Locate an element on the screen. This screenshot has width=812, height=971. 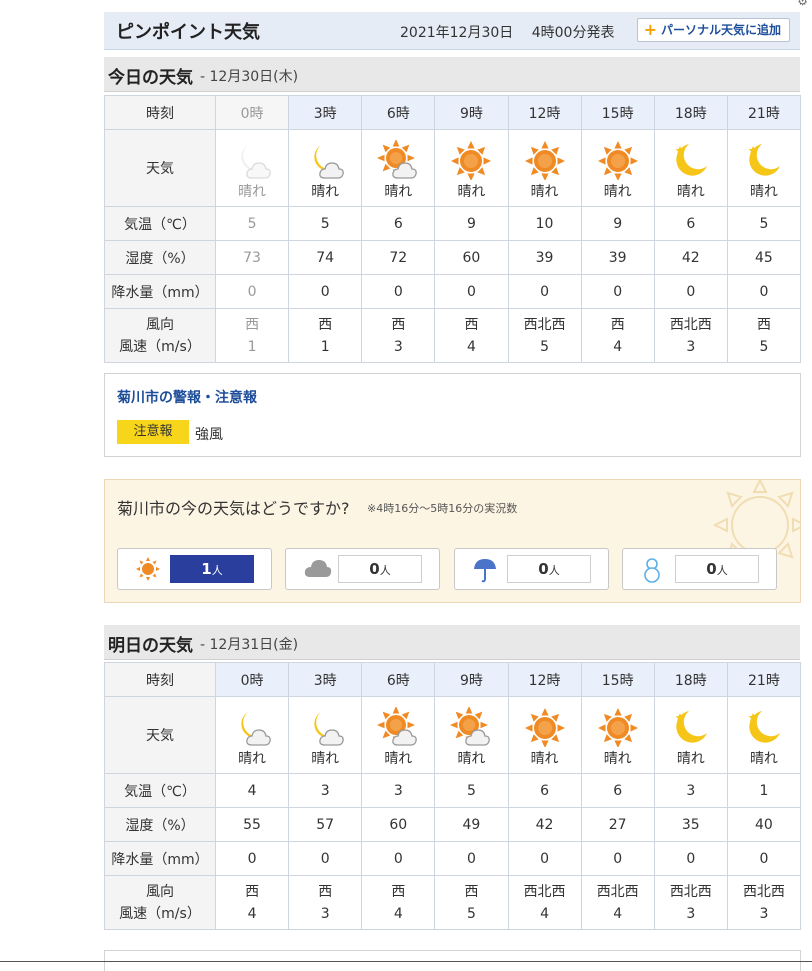
plus-icon: + is located at coordinates (650, 29).